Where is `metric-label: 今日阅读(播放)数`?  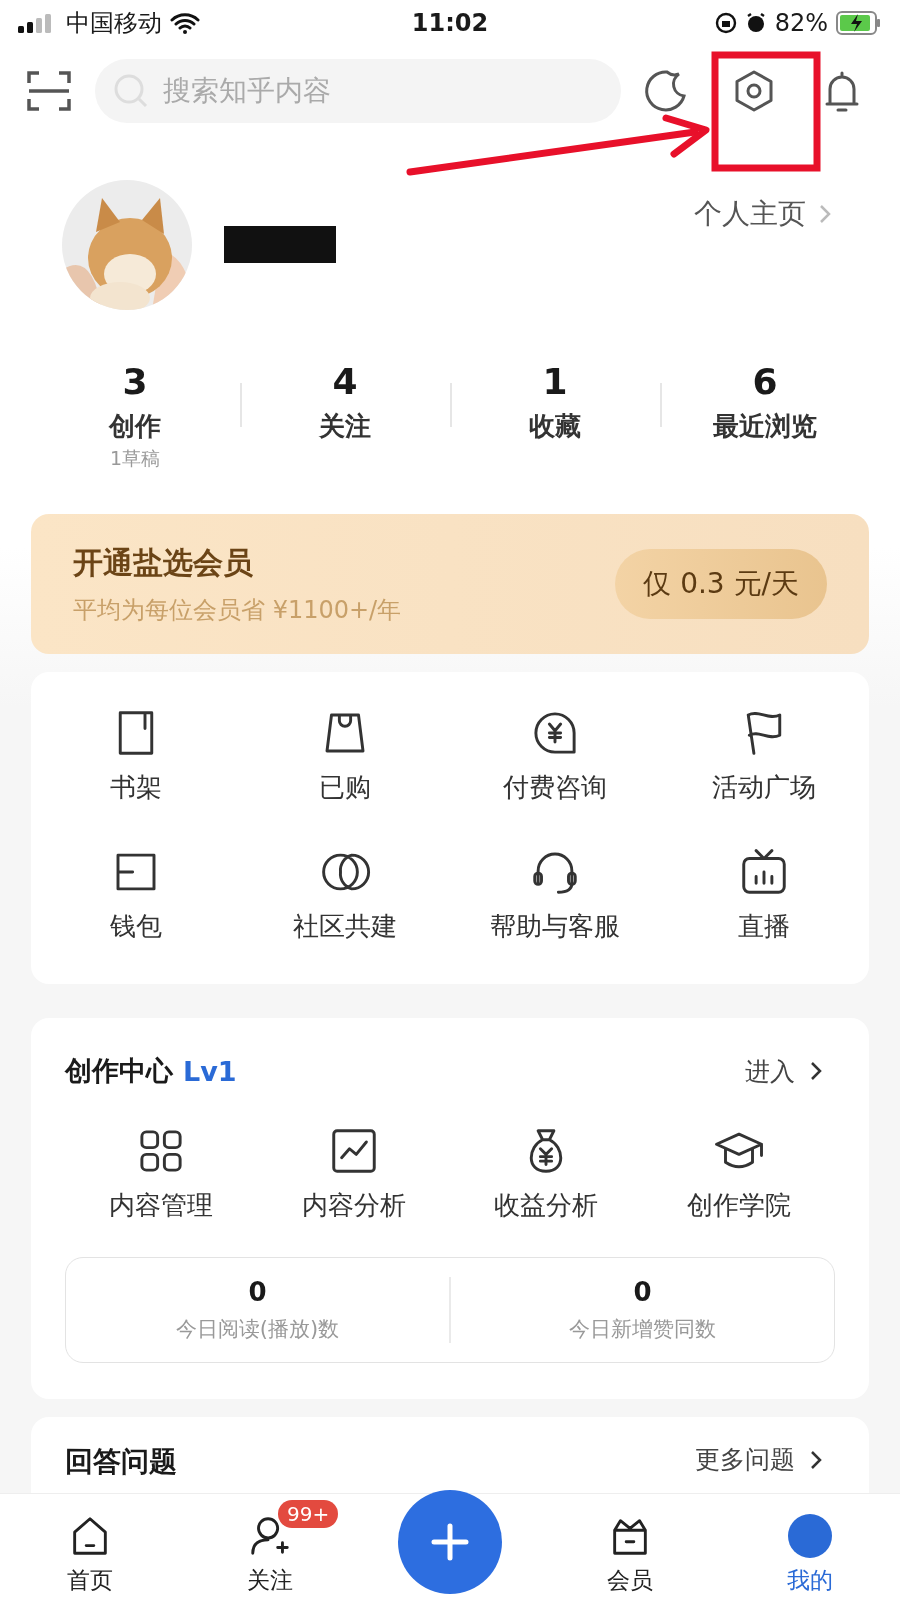
metric-label: 今日阅读(播放)数 is located at coordinates (257, 1329).